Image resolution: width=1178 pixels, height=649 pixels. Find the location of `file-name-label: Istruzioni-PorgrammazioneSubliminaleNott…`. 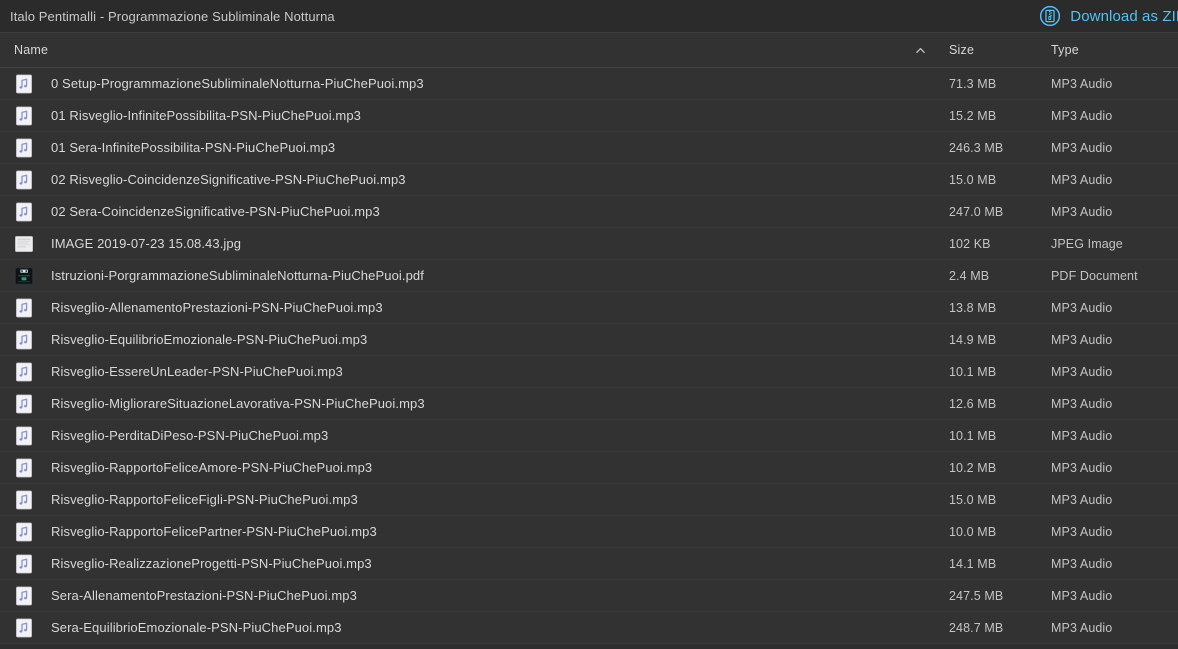

file-name-label: Istruzioni-PorgrammazioneSubliminaleNott… is located at coordinates (237, 275).